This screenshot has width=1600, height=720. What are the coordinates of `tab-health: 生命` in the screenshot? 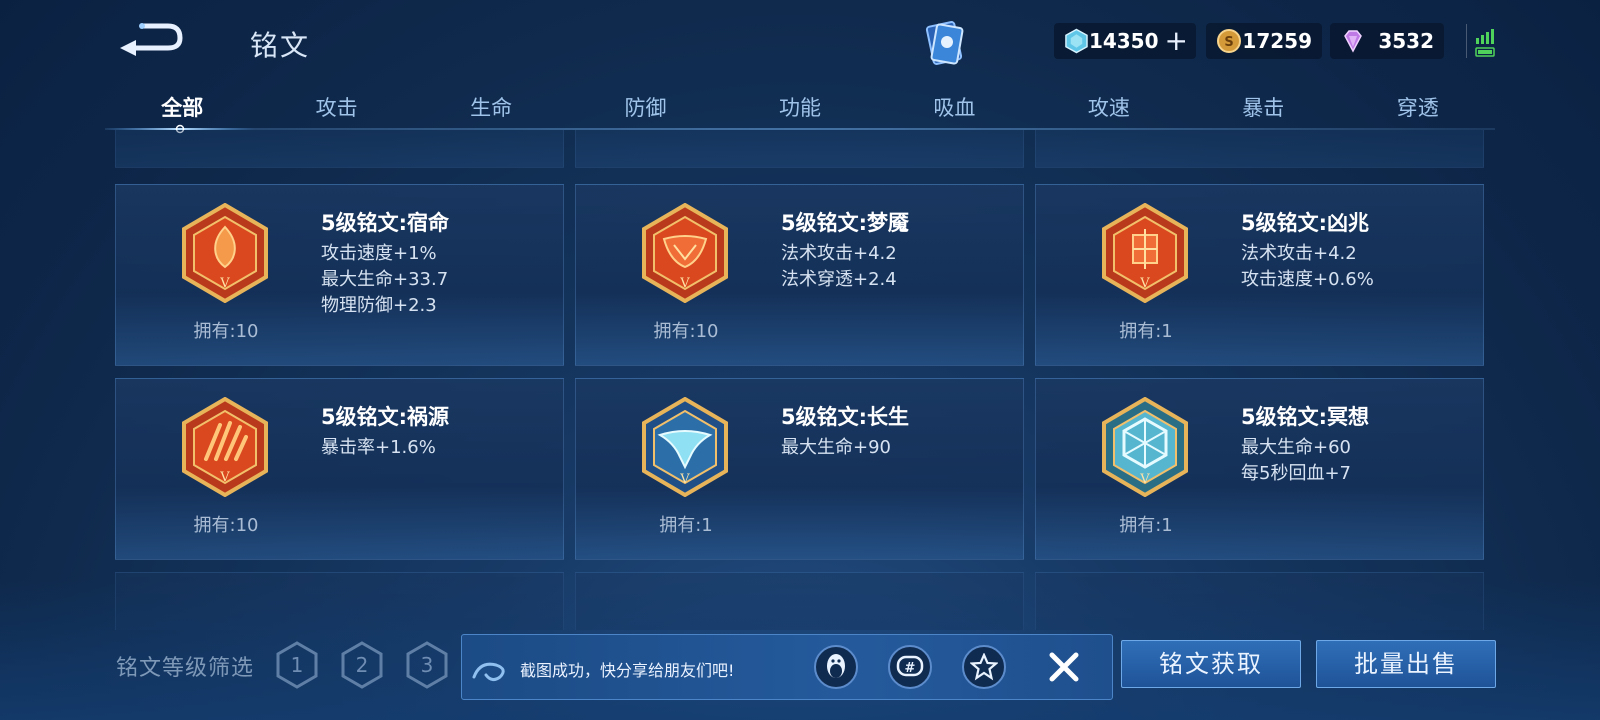 It's located at (491, 108).